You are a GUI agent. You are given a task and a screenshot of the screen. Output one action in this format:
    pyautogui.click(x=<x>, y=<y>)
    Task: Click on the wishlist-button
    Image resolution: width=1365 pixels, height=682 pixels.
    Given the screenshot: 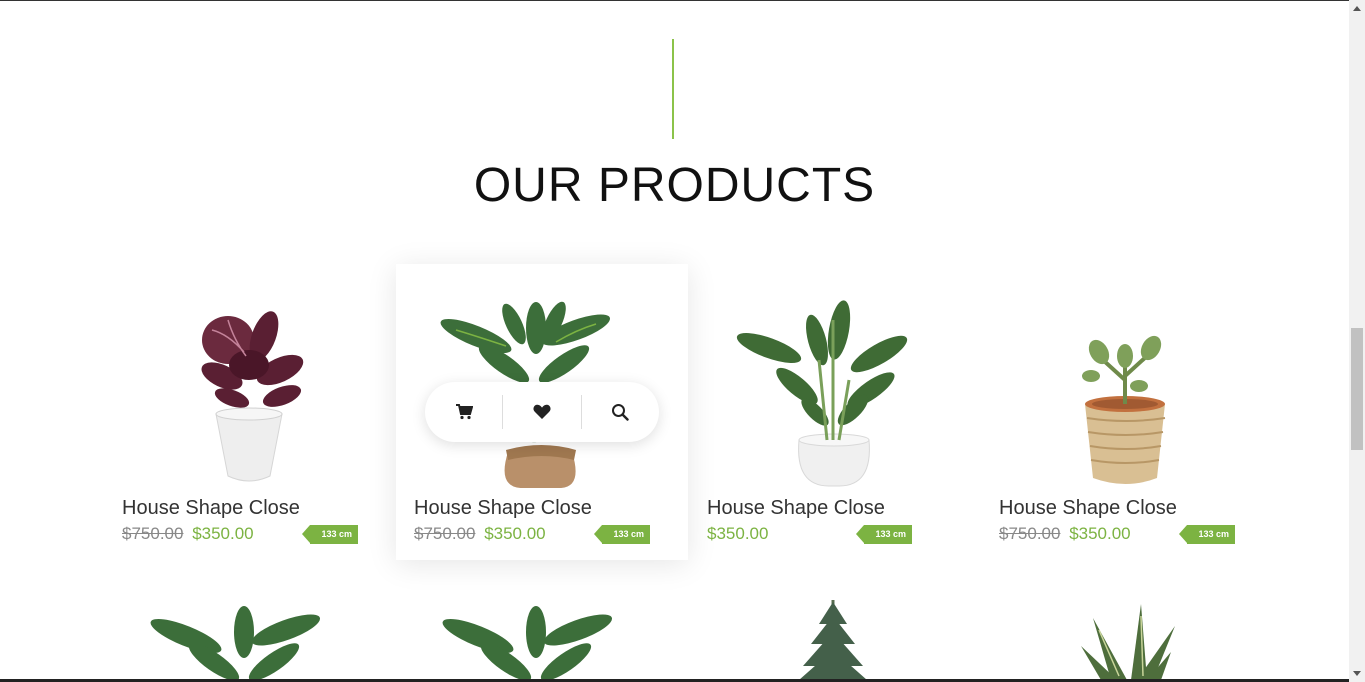 What is the action you would take?
    pyautogui.click(x=541, y=412)
    